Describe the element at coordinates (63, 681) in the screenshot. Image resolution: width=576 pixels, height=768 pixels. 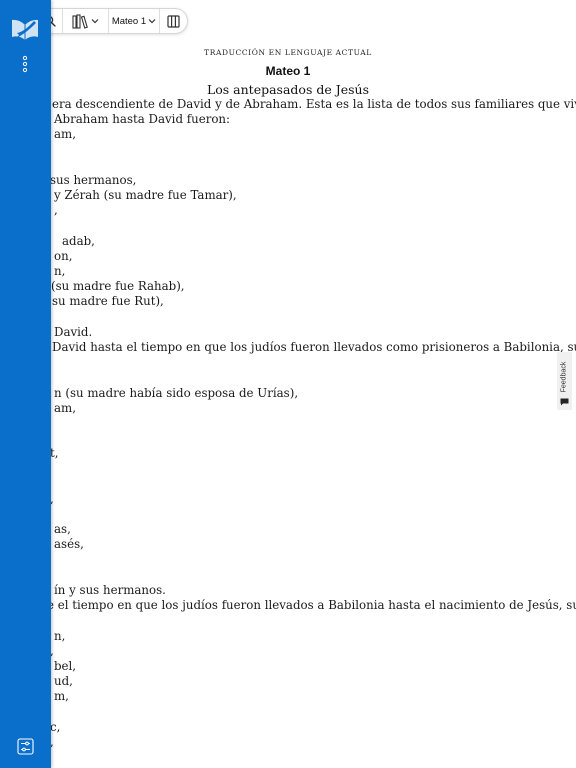
I see `verse-line: ud,` at that location.